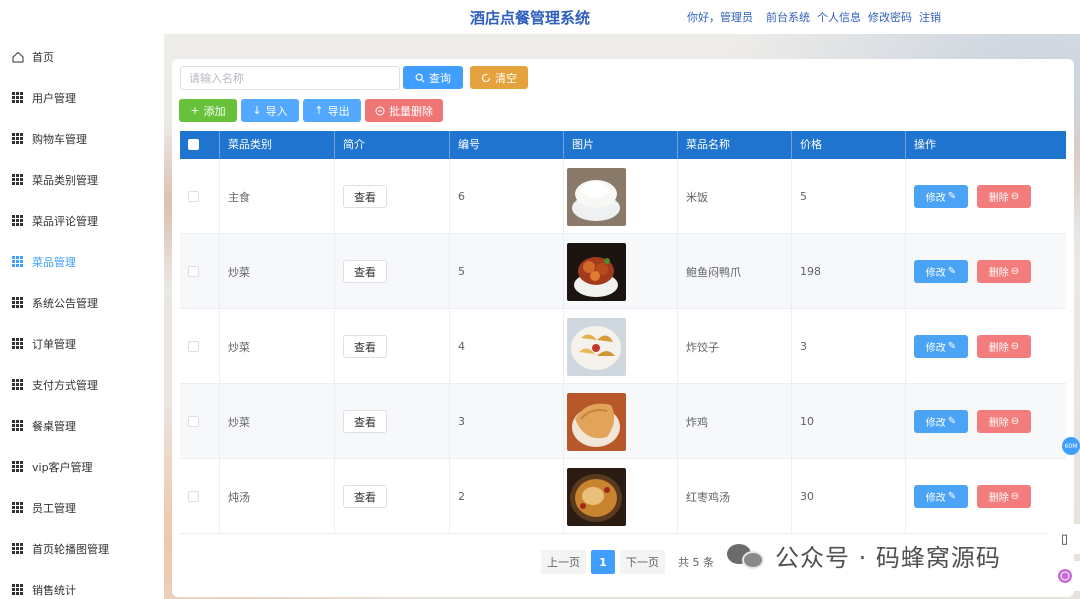  What do you see at coordinates (55, 303) in the screenshot?
I see `sidebar-item-announcements: 系统公告管理` at bounding box center [55, 303].